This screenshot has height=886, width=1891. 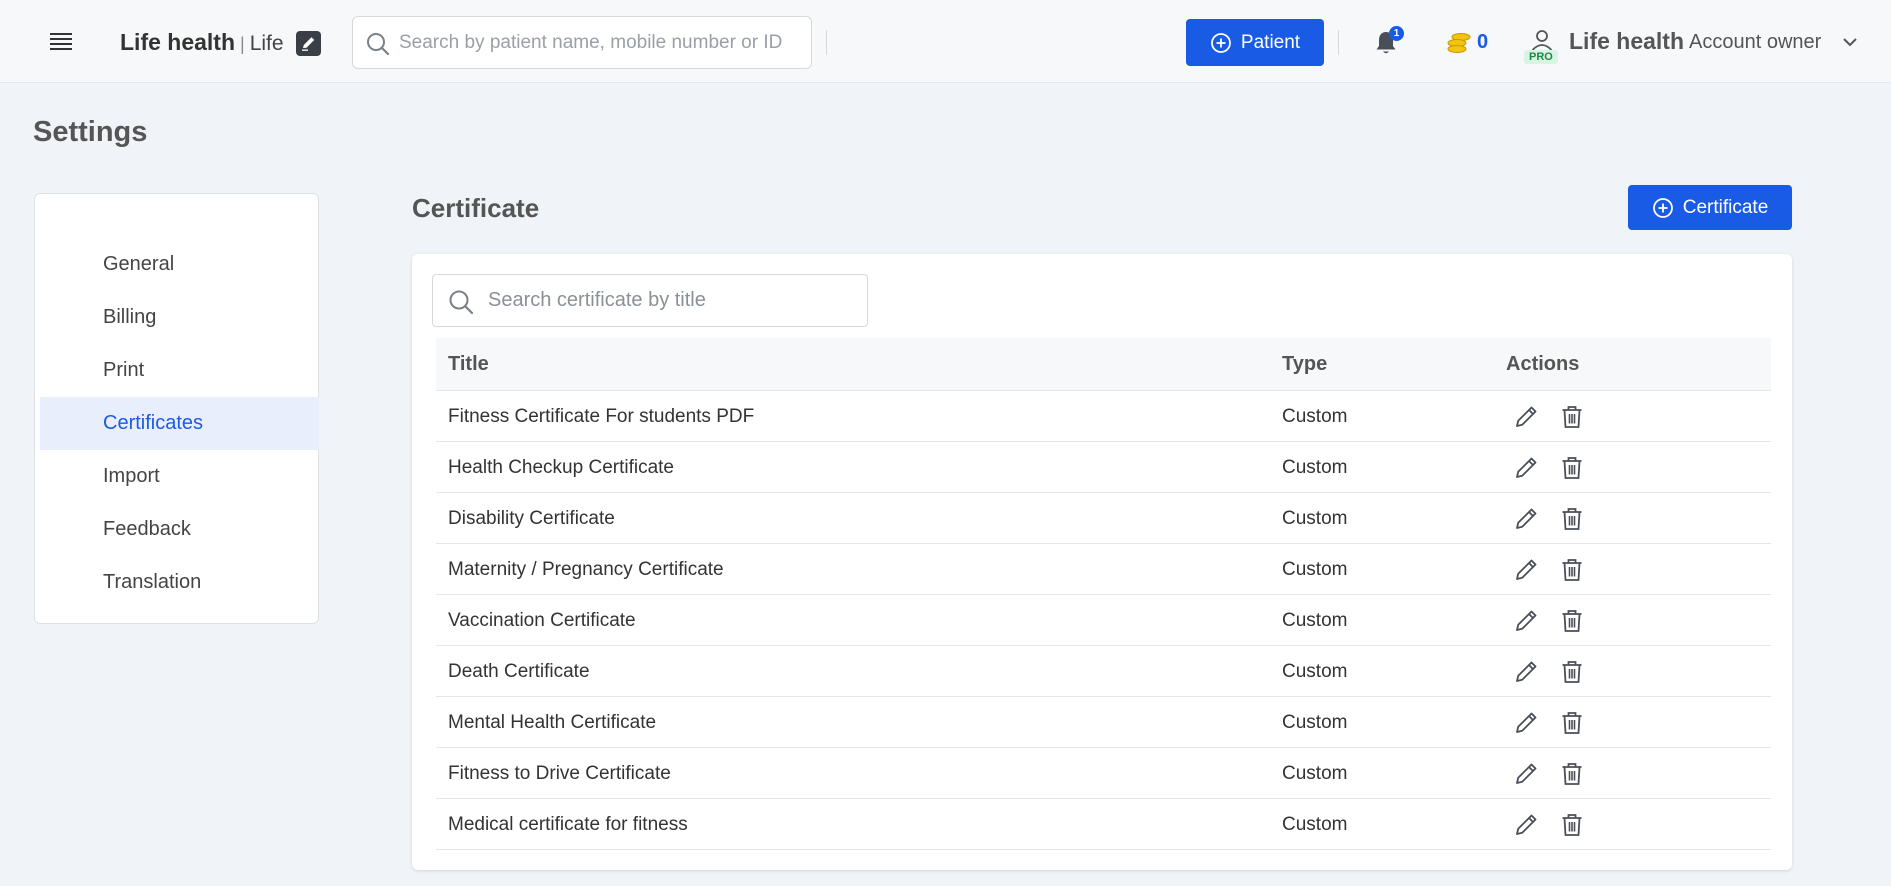 I want to click on account-menu: PRO Life health Account owner, so click(x=1694, y=46).